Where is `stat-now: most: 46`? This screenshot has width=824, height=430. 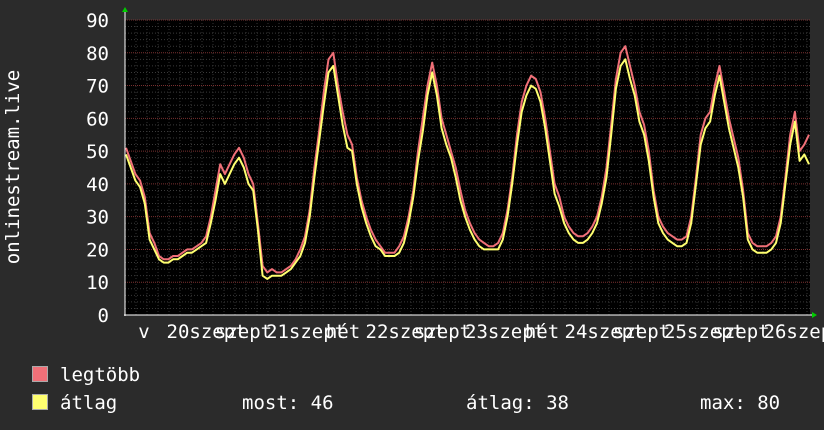
stat-now: most: 46 is located at coordinates (288, 403).